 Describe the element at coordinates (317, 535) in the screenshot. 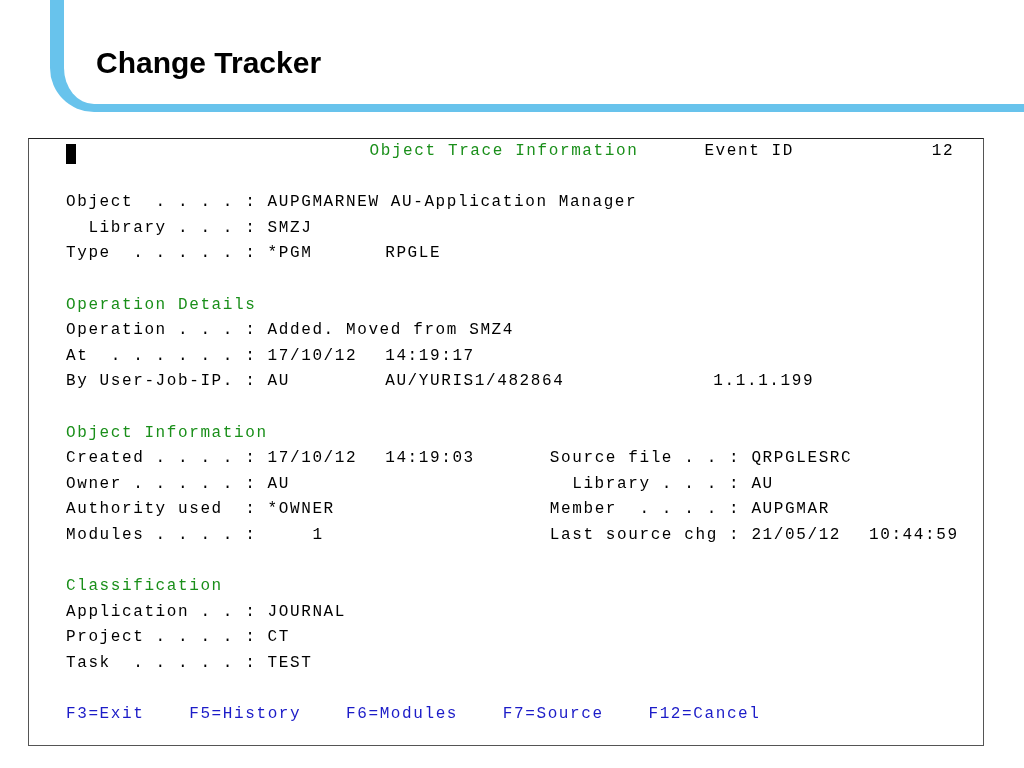

I see `field-value: 1` at that location.